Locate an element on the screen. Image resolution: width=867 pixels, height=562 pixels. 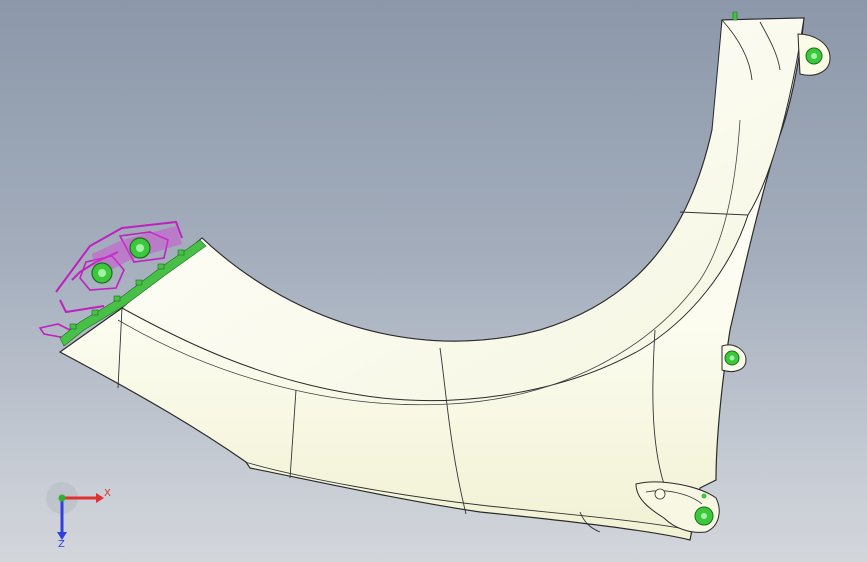
pin-lug-top is located at coordinates (814, 54).